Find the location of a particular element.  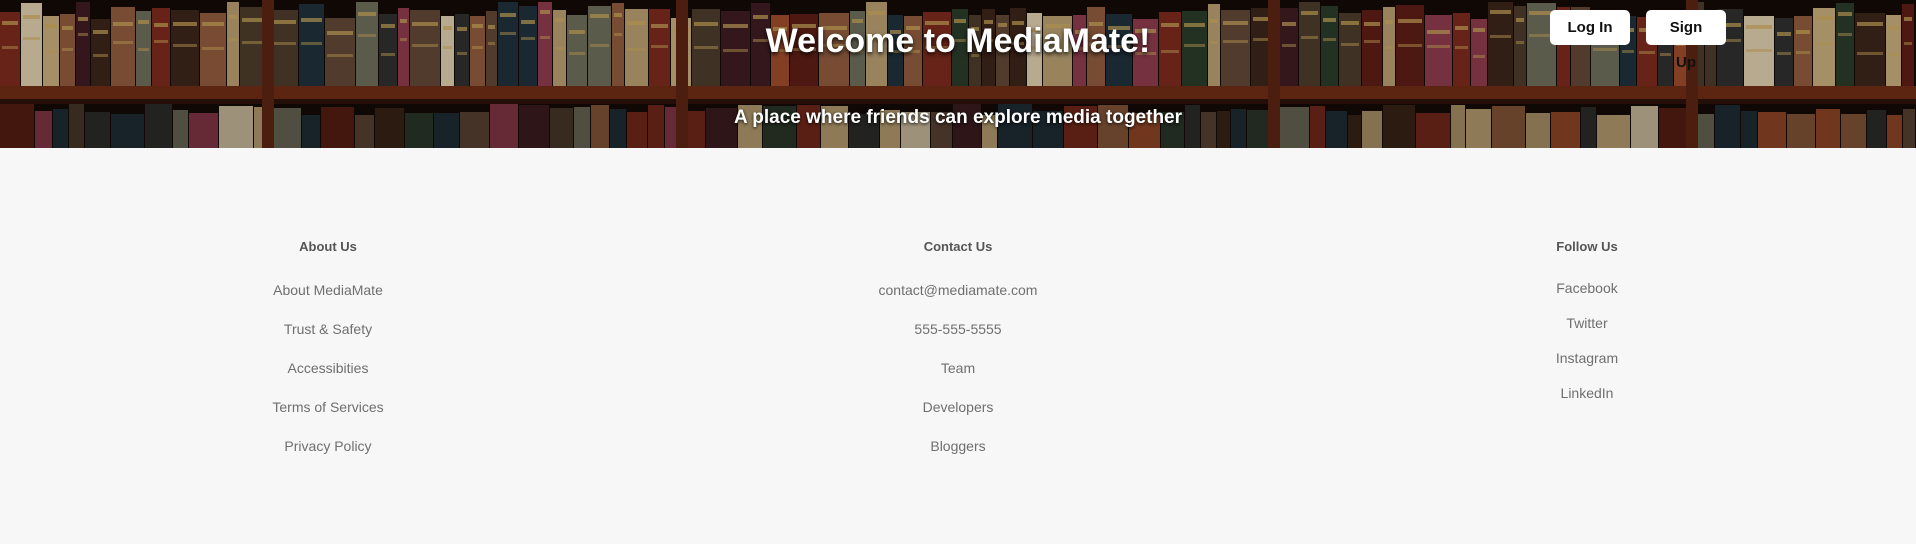

footer-link-privacy-policy: Privacy Policy is located at coordinates (327, 446).